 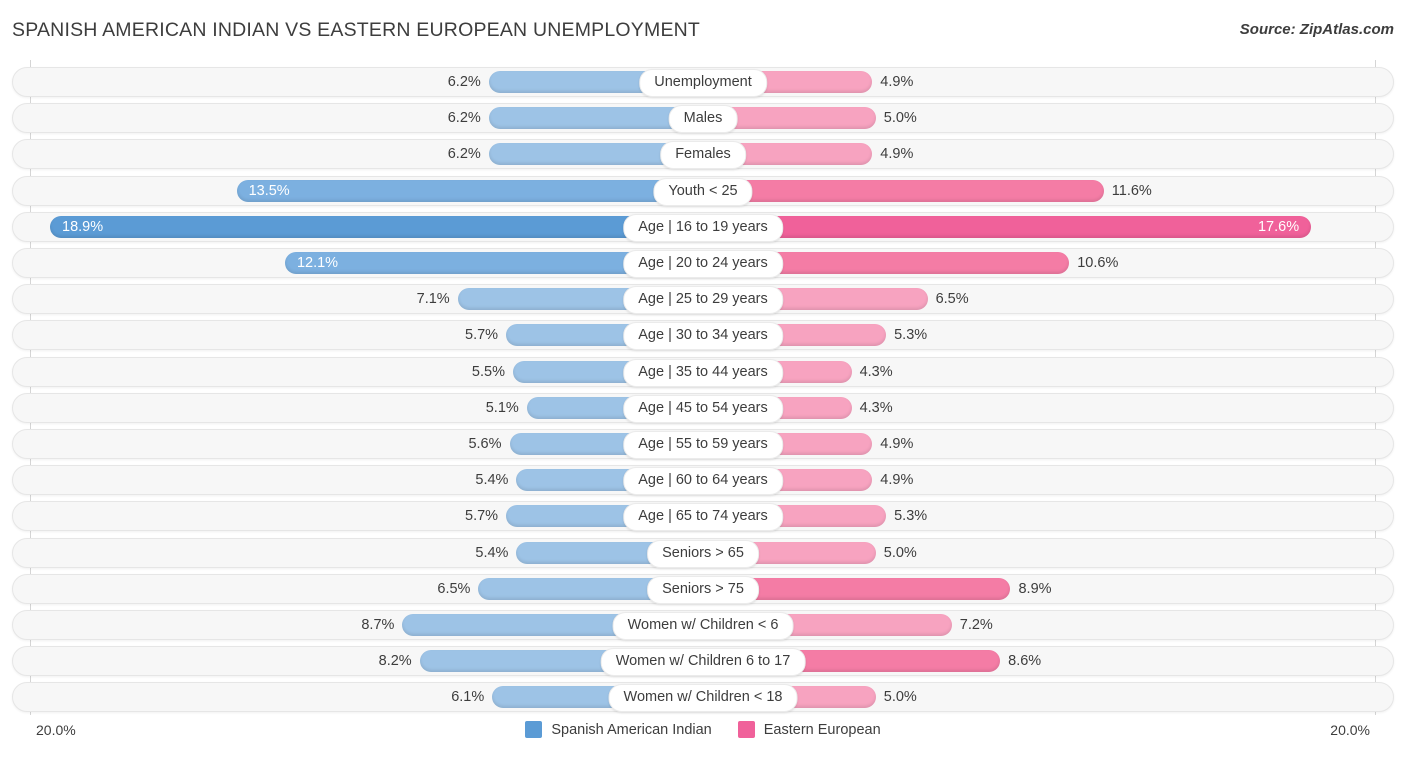 I want to click on chart-row: 5.7% 5.3% Age | 65 to 74 years, so click(x=703, y=516).